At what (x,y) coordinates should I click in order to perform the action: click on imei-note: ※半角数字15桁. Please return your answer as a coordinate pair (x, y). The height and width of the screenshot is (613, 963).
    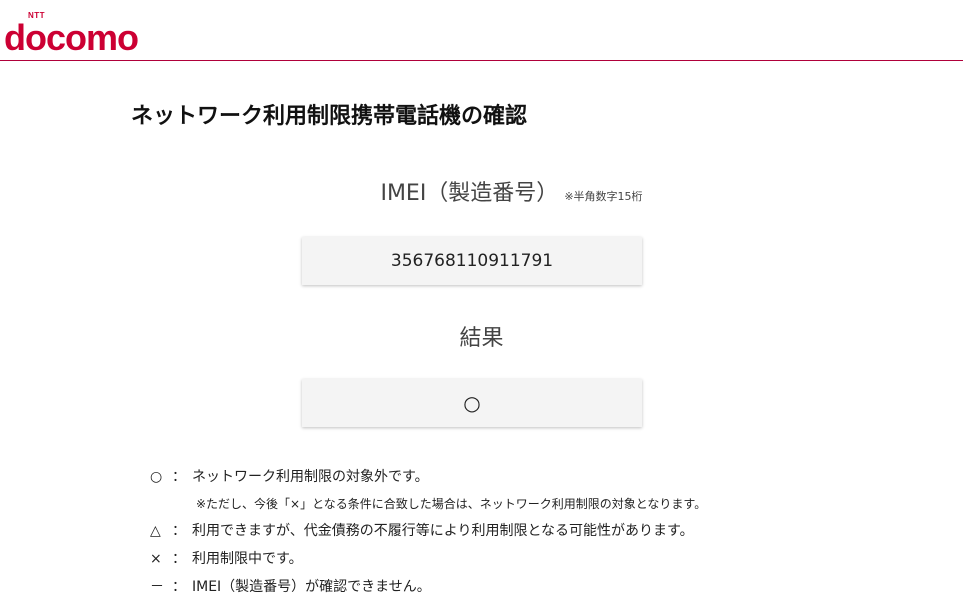
    Looking at the image, I should click on (603, 196).